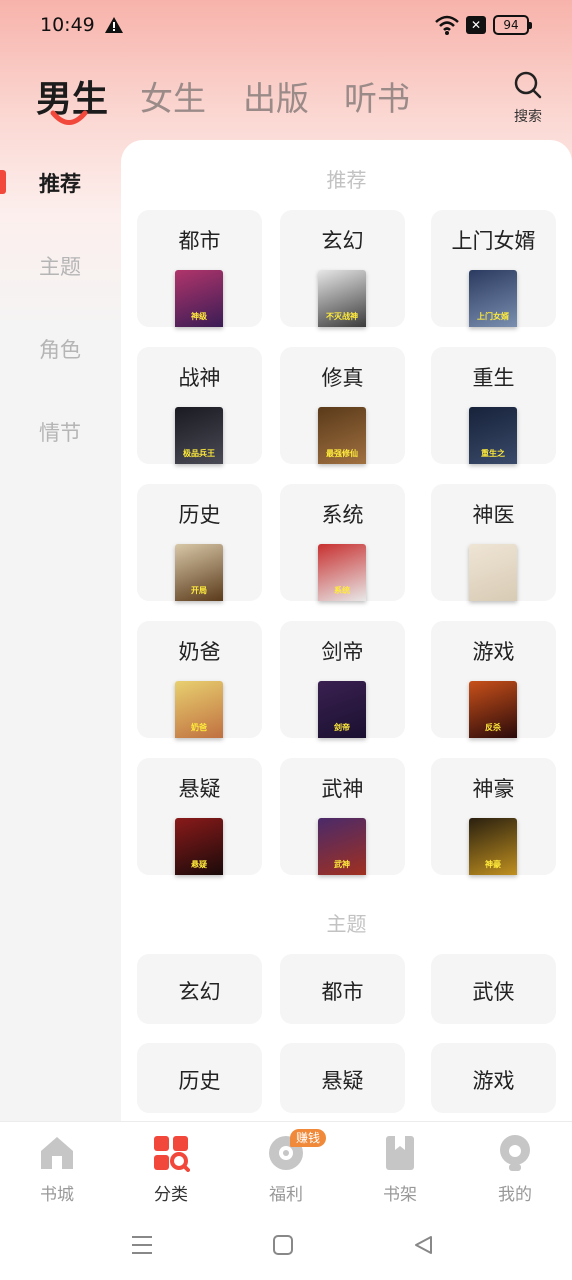 The height and width of the screenshot is (1280, 572). I want to click on category-card: 武神 武神, so click(342, 816).